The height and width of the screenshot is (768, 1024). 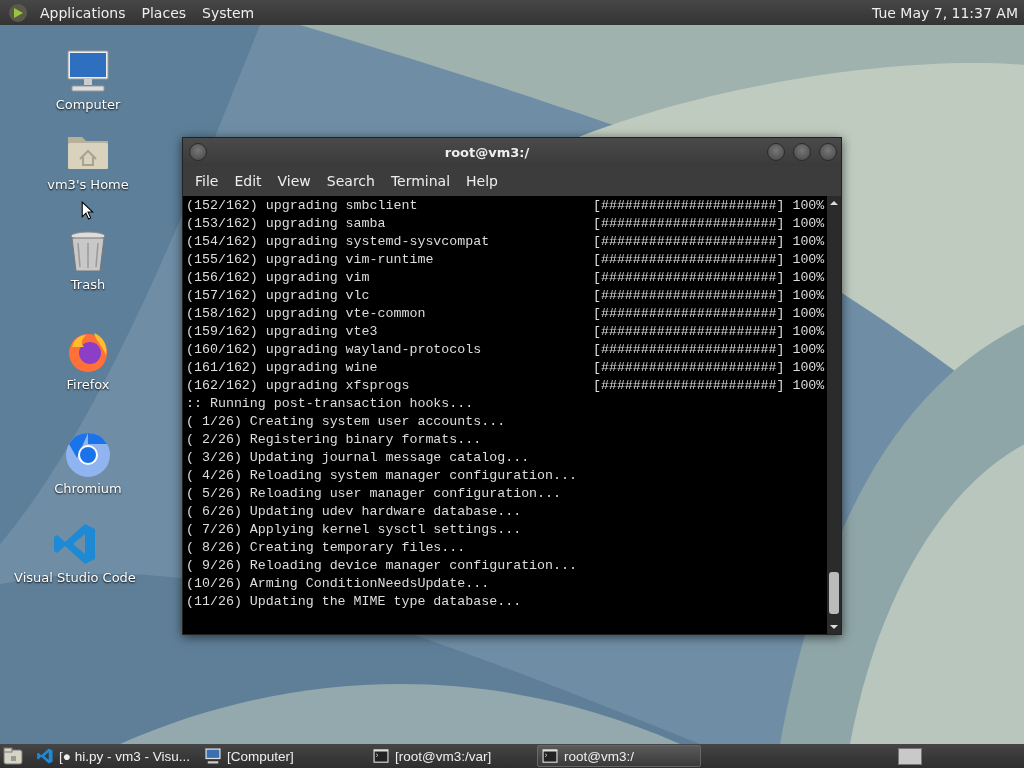 I want to click on clock: Tue May 7, 11:37 AM, so click(x=945, y=12).